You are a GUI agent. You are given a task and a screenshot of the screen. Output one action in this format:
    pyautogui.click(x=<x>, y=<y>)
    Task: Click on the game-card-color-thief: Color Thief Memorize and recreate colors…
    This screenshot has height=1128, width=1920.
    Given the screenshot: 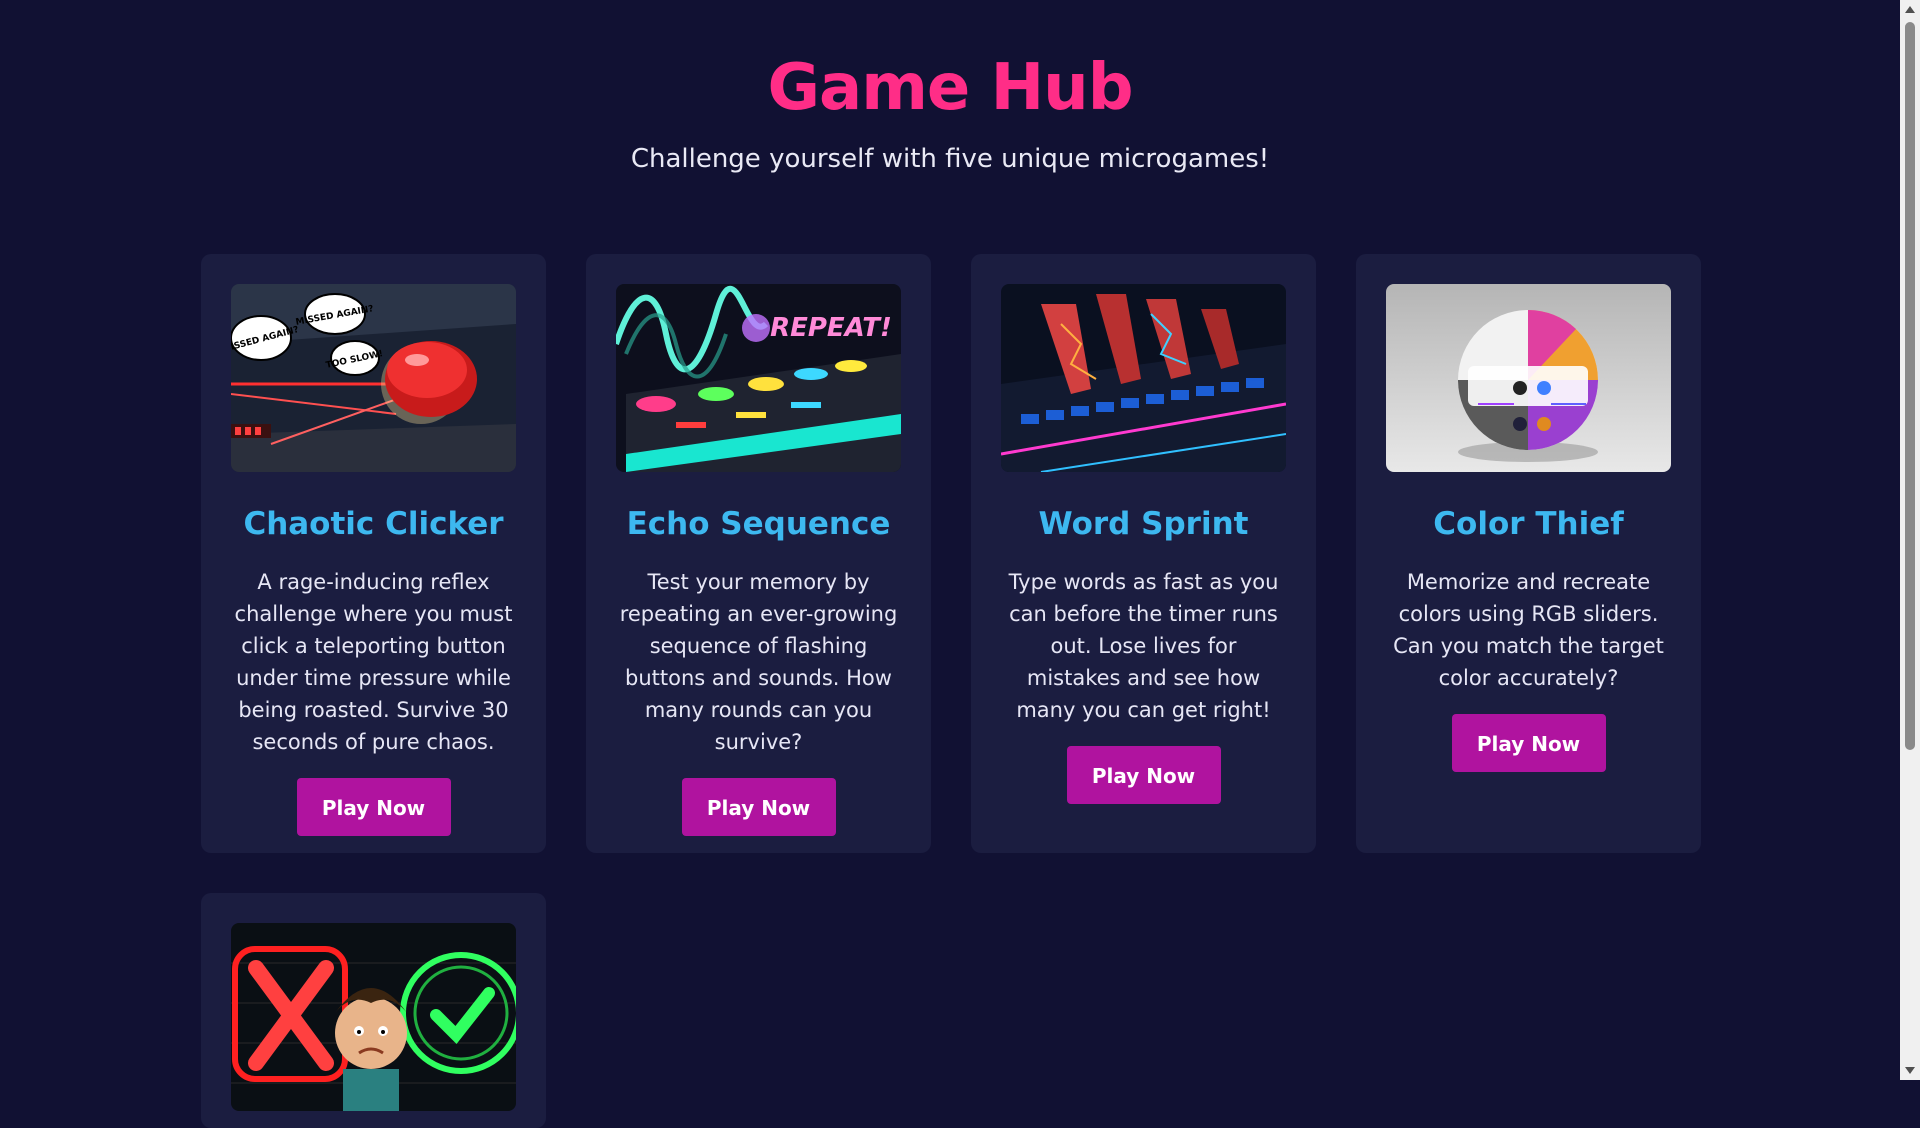 What is the action you would take?
    pyautogui.click(x=1528, y=553)
    